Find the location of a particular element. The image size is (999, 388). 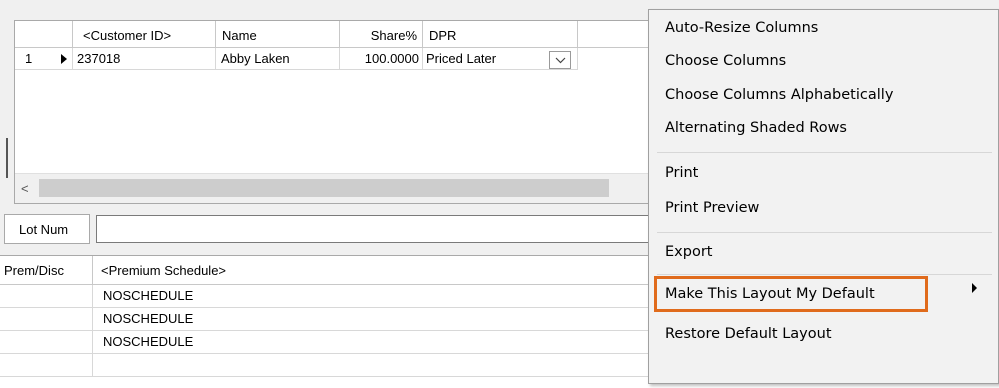

scrollbar-thumb is located at coordinates (324, 188).